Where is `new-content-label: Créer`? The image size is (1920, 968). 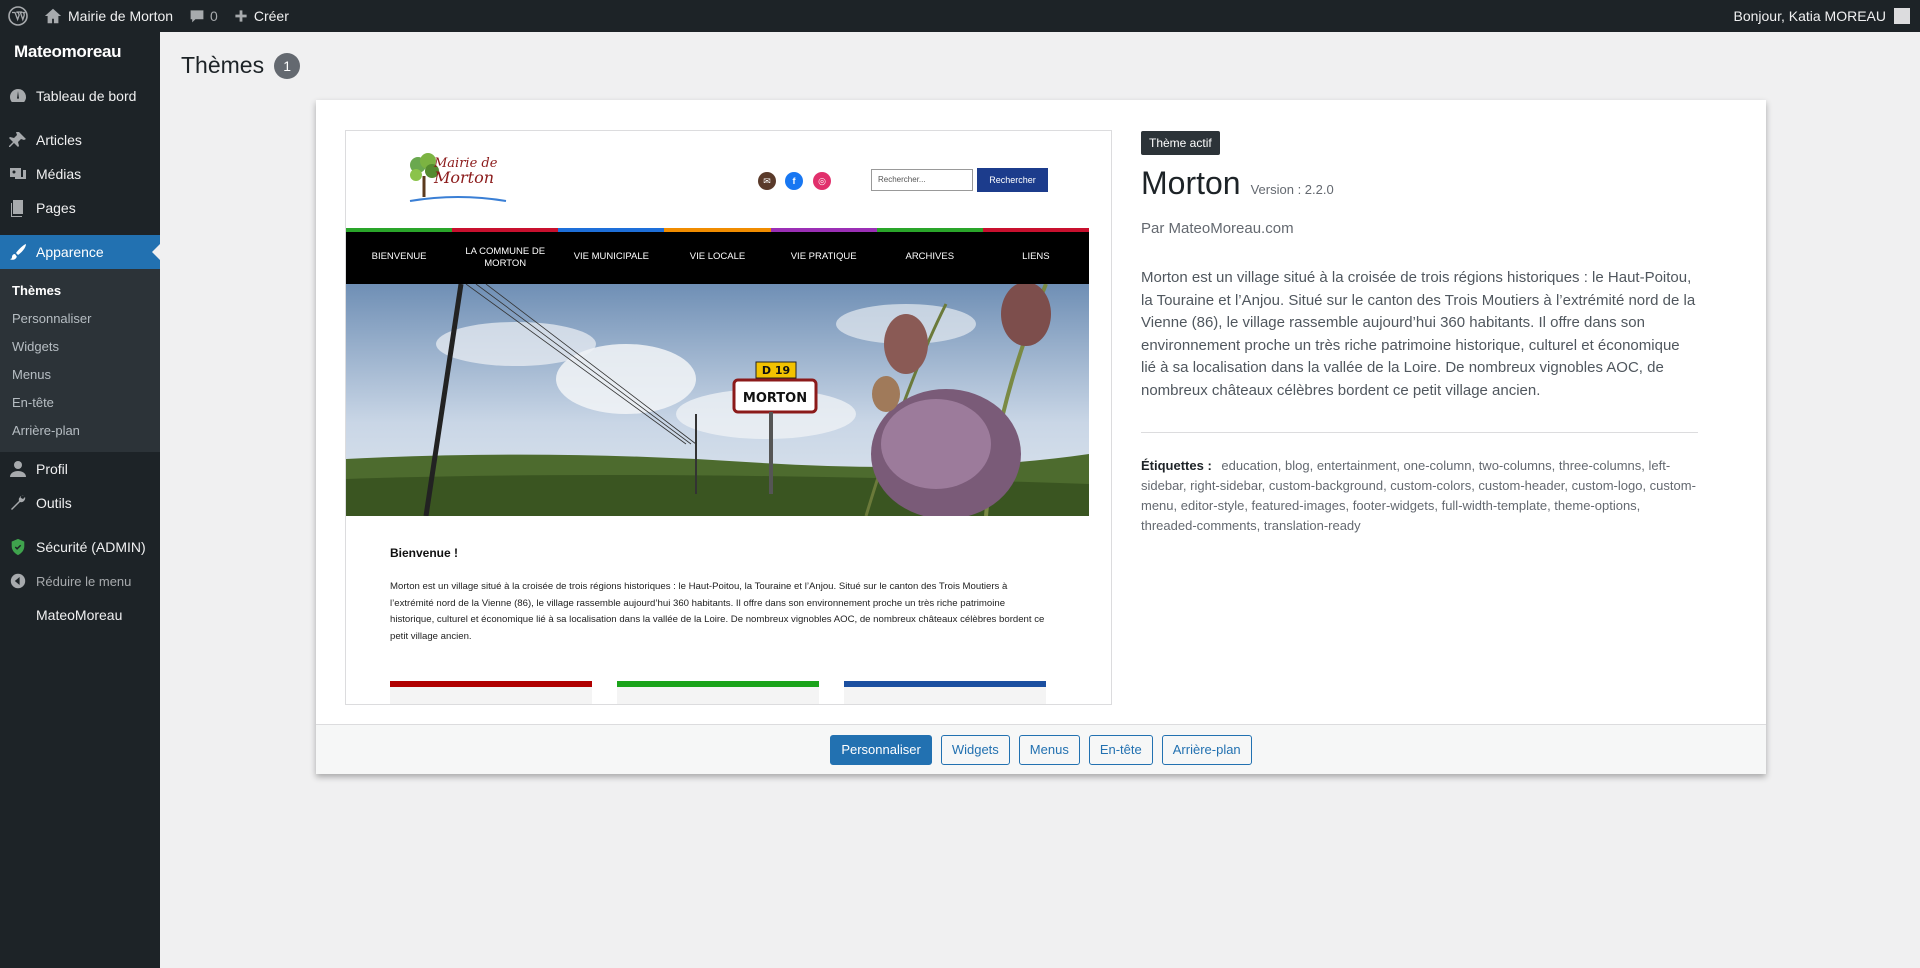 new-content-label: Créer is located at coordinates (271, 16).